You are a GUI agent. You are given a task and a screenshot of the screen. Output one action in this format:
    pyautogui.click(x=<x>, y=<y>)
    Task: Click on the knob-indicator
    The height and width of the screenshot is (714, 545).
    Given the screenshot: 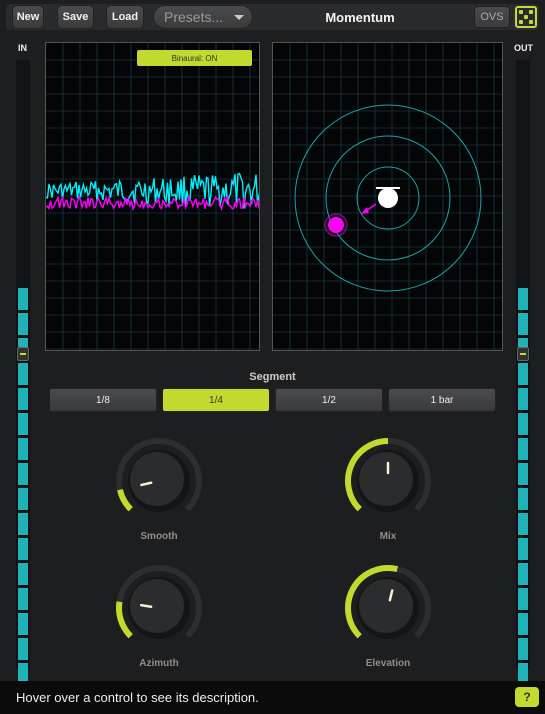 What is the action you would take?
    pyautogui.click(x=146, y=605)
    